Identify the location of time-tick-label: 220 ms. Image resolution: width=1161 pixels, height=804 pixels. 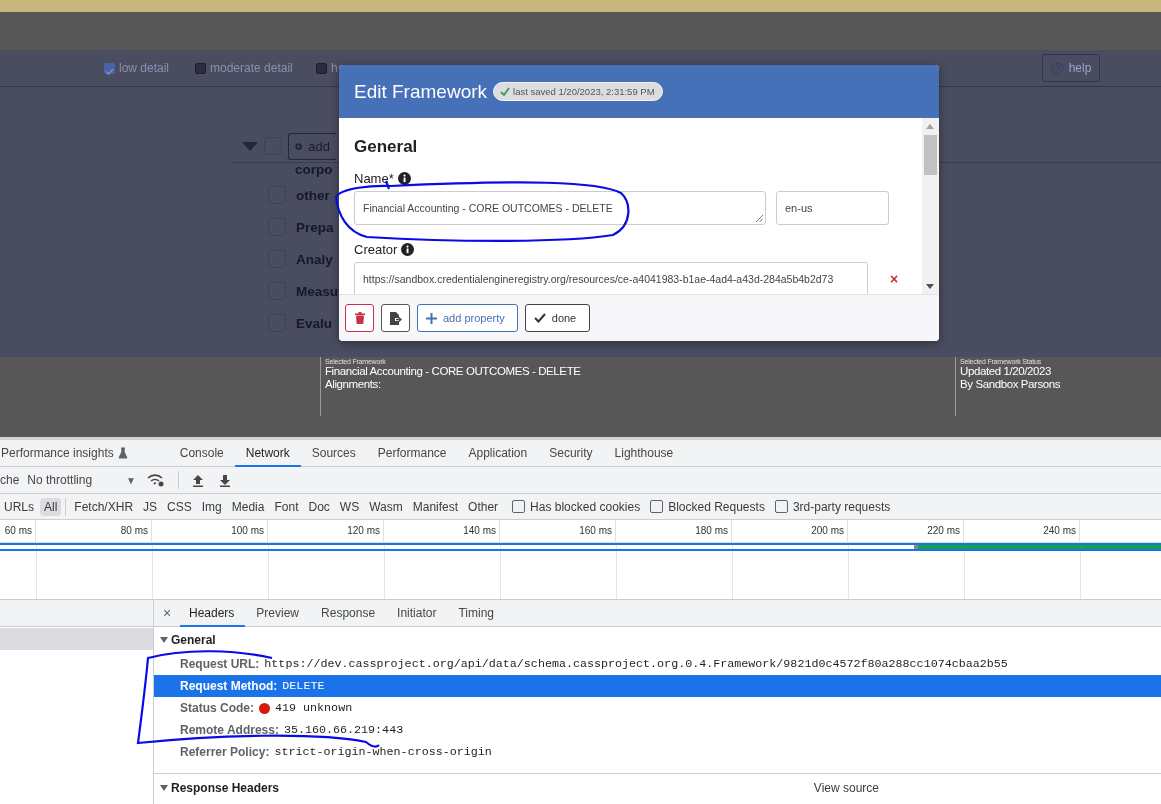
(943, 530).